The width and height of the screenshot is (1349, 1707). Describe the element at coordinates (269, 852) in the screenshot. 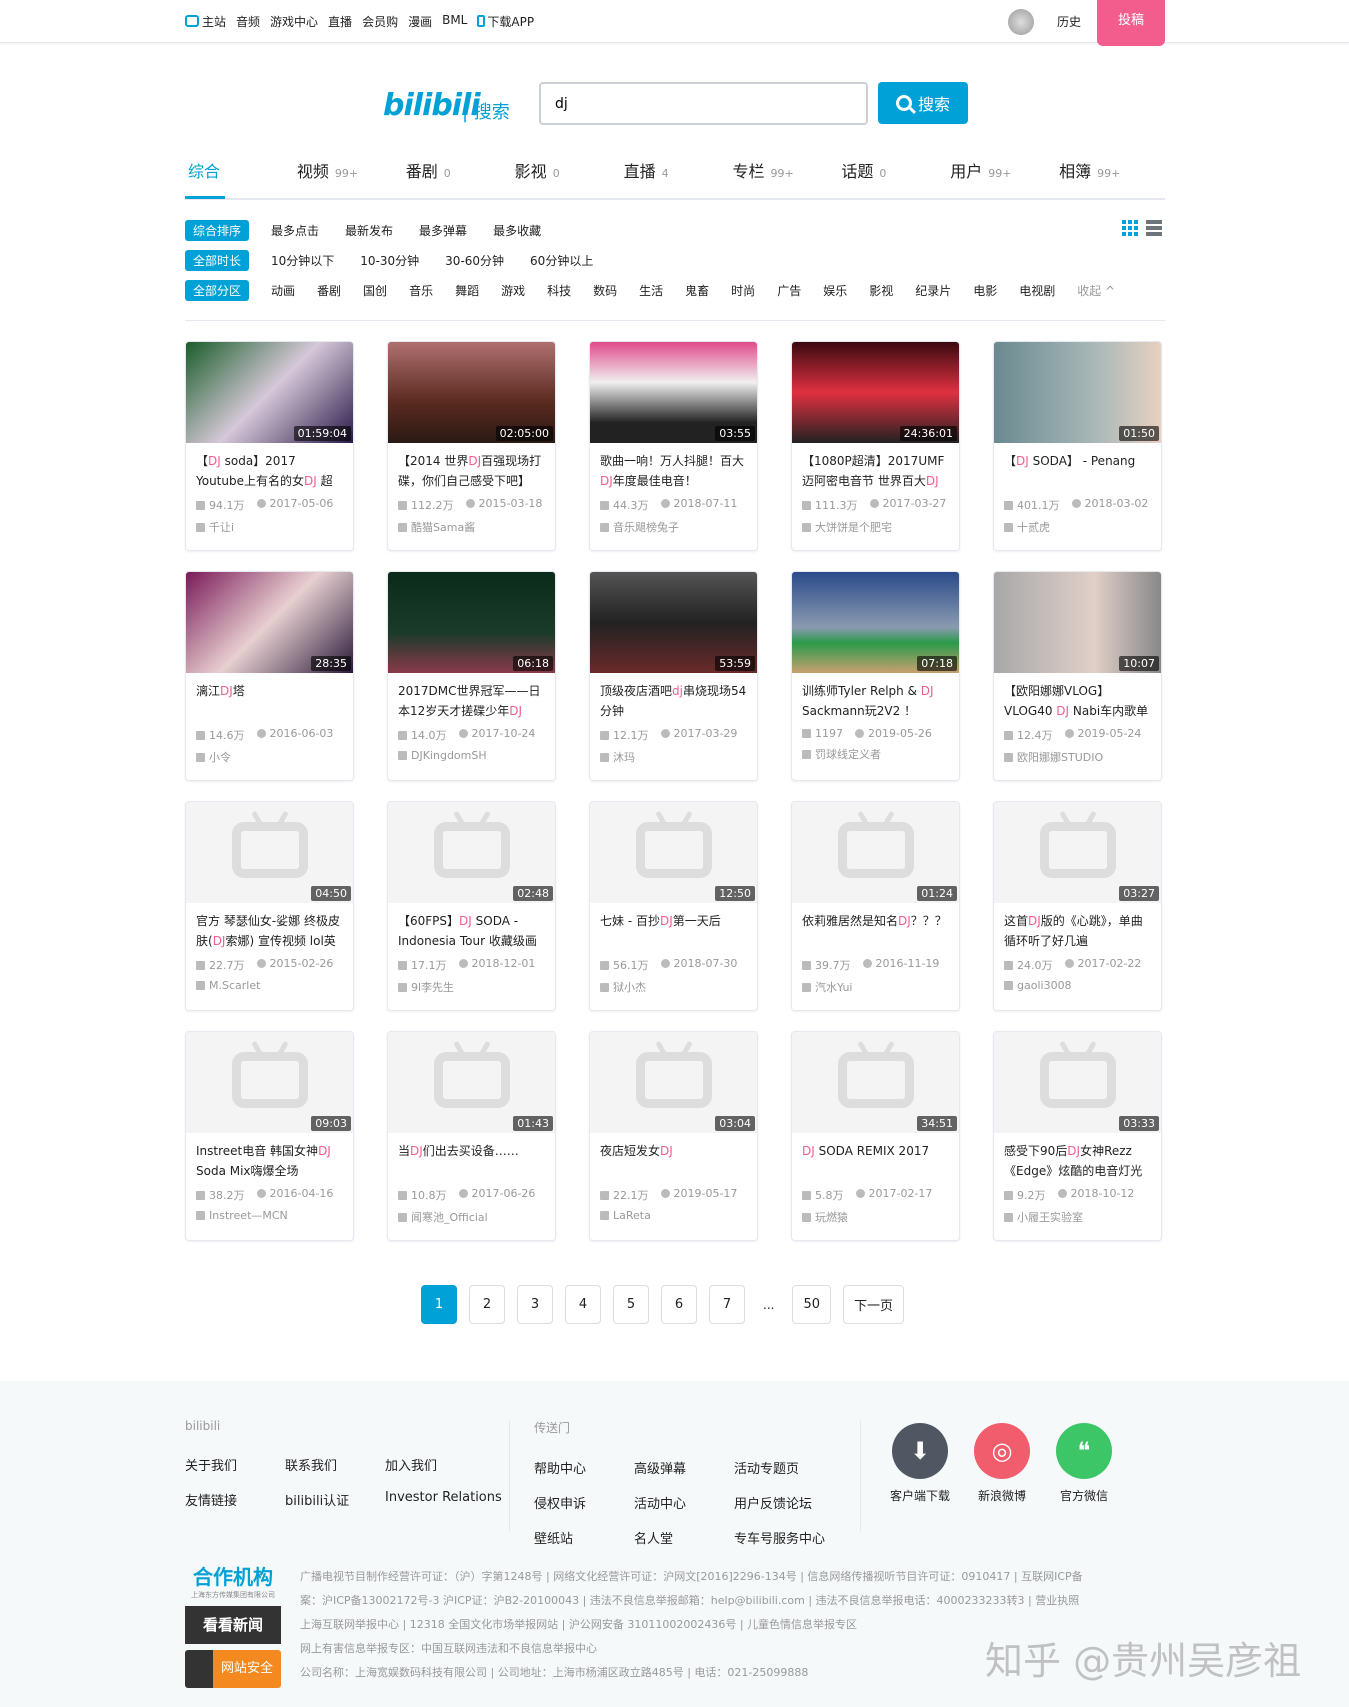

I see `video-thumbnail: 04:50` at that location.